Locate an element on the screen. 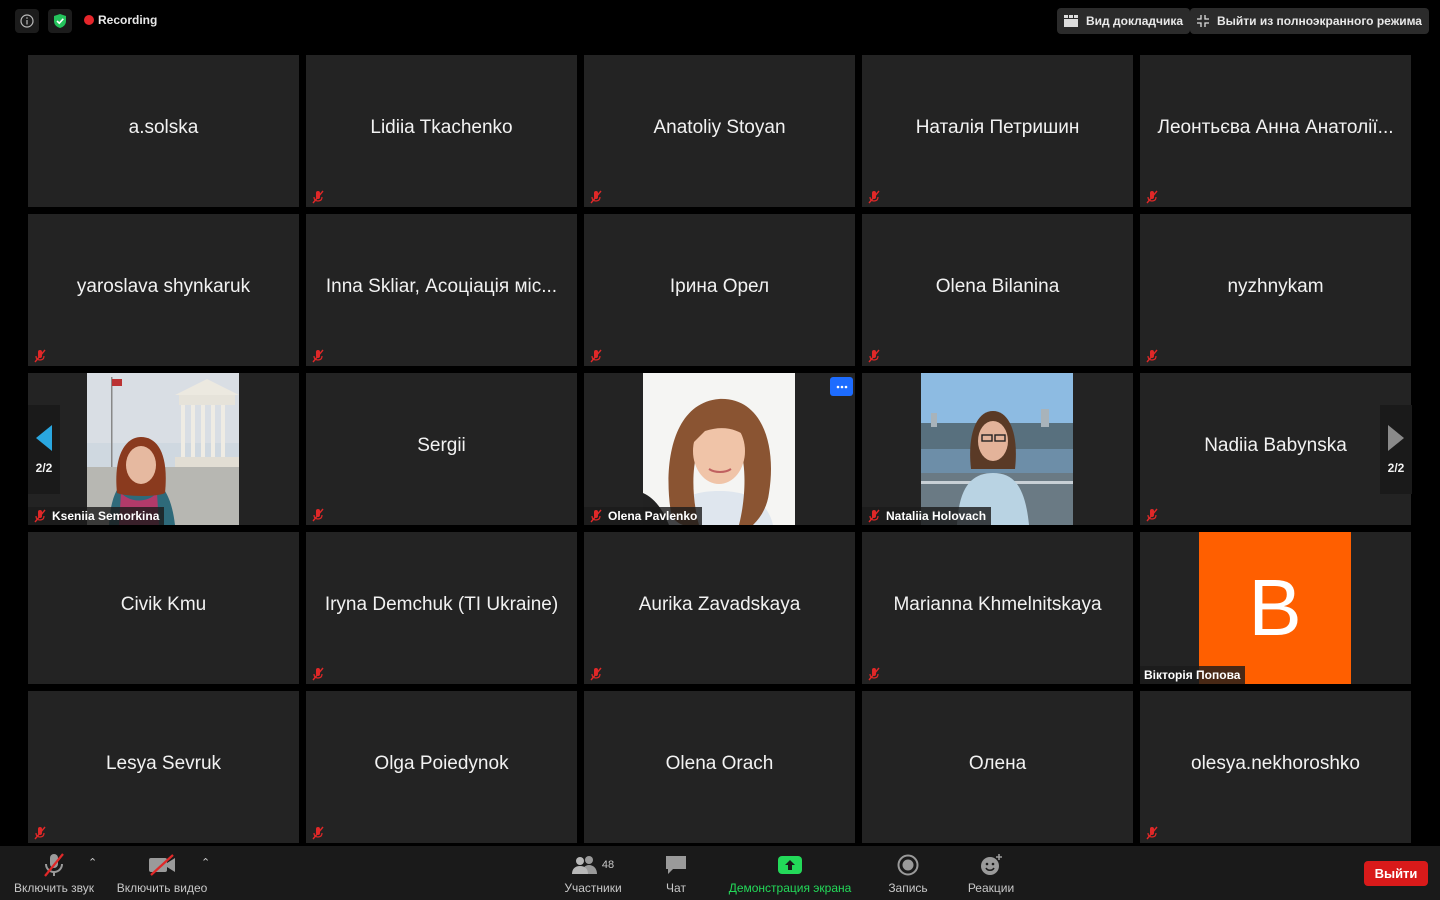 This screenshot has height=900, width=1440. participant-tile: yaroslava shynkaruk is located at coordinates (163, 290).